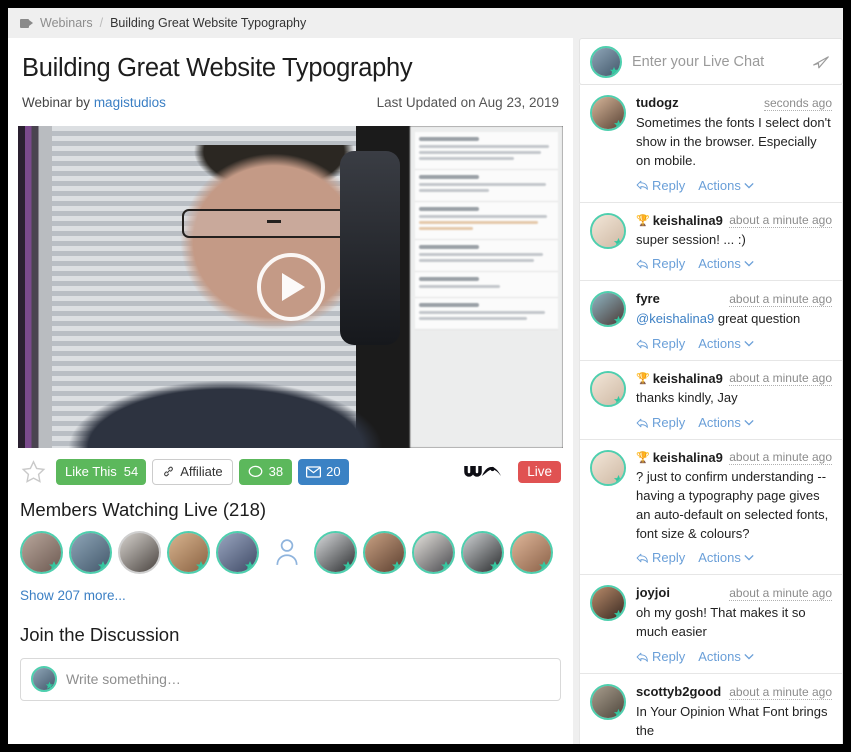 Image resolution: width=851 pixels, height=752 pixels. What do you see at coordinates (780, 220) in the screenshot?
I see `chat-message-time: about a minute ago` at bounding box center [780, 220].